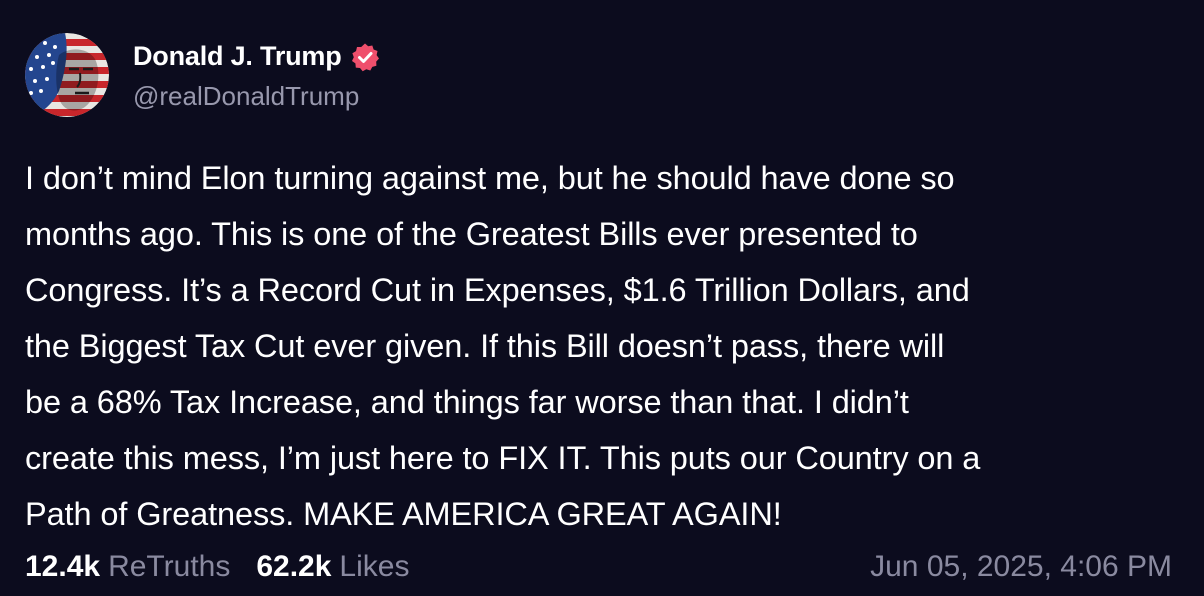  I want to click on likes-count: 62.2k, so click(294, 566).